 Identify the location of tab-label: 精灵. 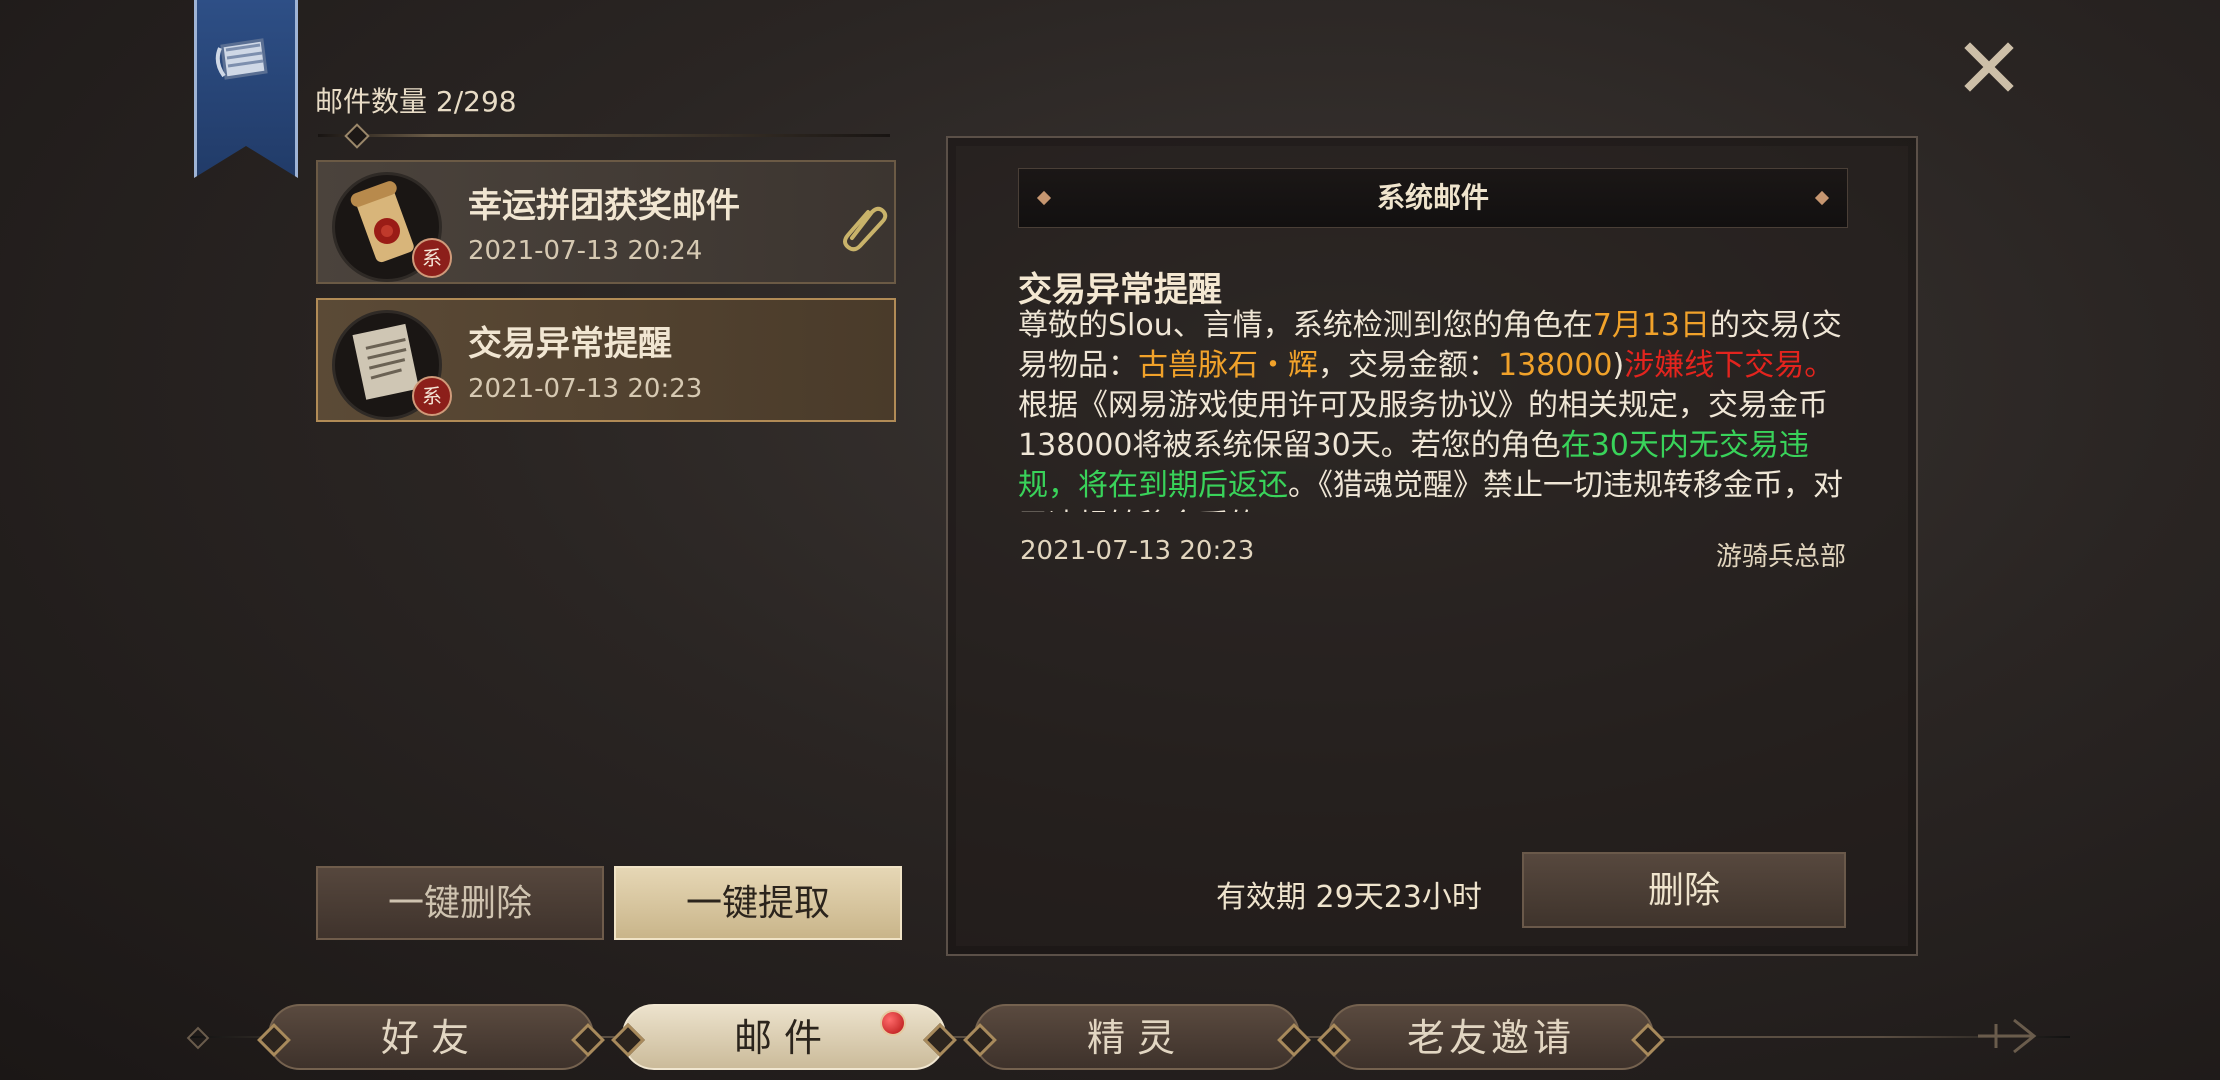
(1136, 1038).